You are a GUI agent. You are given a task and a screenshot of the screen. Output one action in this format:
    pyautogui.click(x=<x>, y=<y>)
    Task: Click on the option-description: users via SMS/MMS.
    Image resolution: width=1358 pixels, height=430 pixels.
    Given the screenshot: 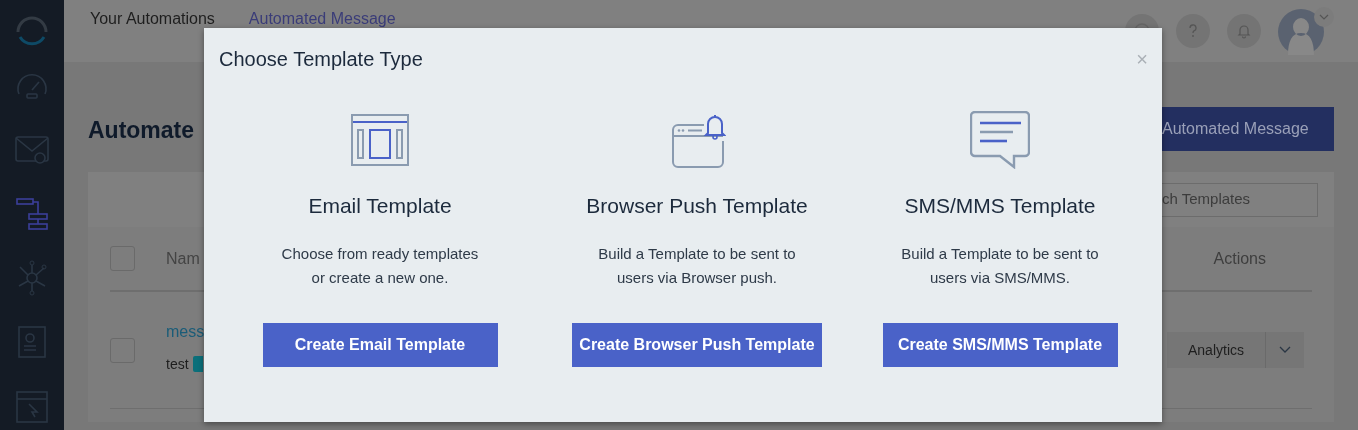 What is the action you would take?
    pyautogui.click(x=999, y=278)
    